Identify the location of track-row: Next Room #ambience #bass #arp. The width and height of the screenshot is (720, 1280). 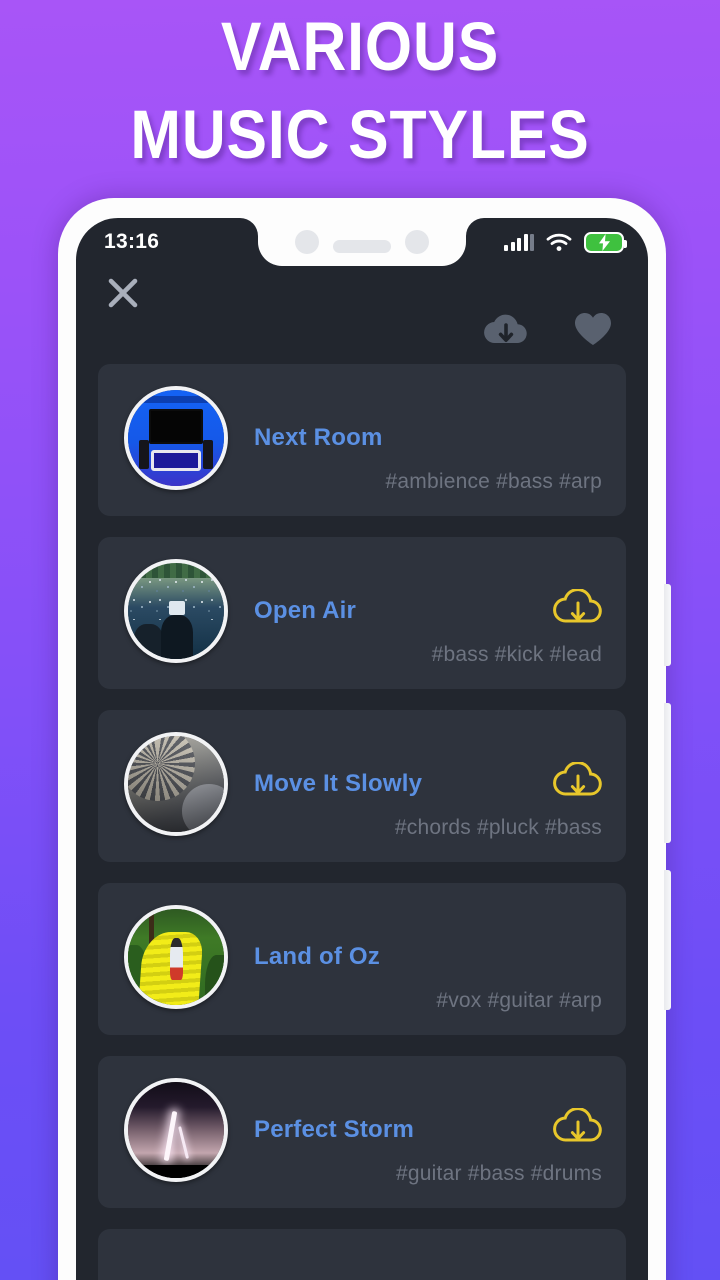
(362, 440).